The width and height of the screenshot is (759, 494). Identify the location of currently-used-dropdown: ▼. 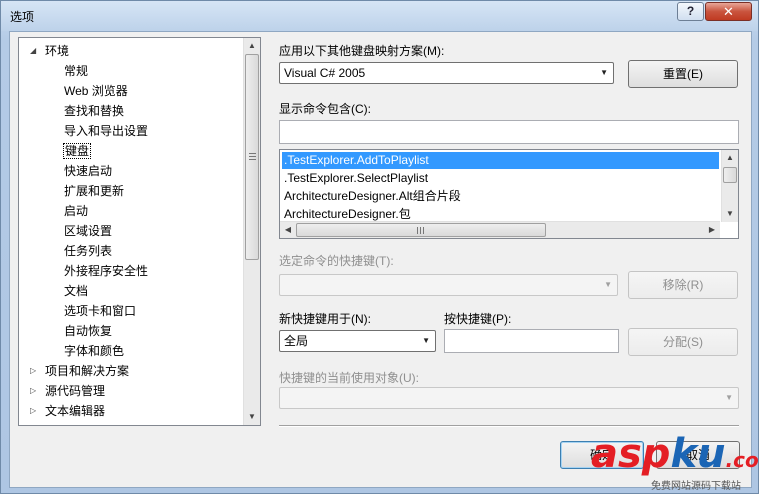
(509, 398).